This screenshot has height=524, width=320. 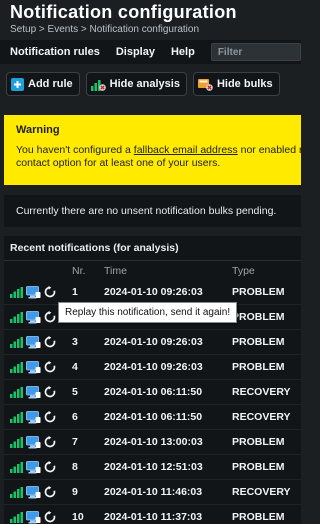 I want to click on menu-bar: Notification rules Display Help Filter, so click(x=150, y=52).